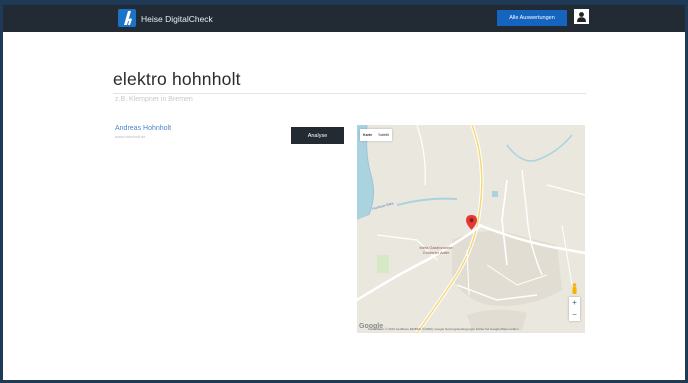 The width and height of the screenshot is (688, 383). What do you see at coordinates (574, 288) in the screenshot?
I see `street-view-pegman-icon` at bounding box center [574, 288].